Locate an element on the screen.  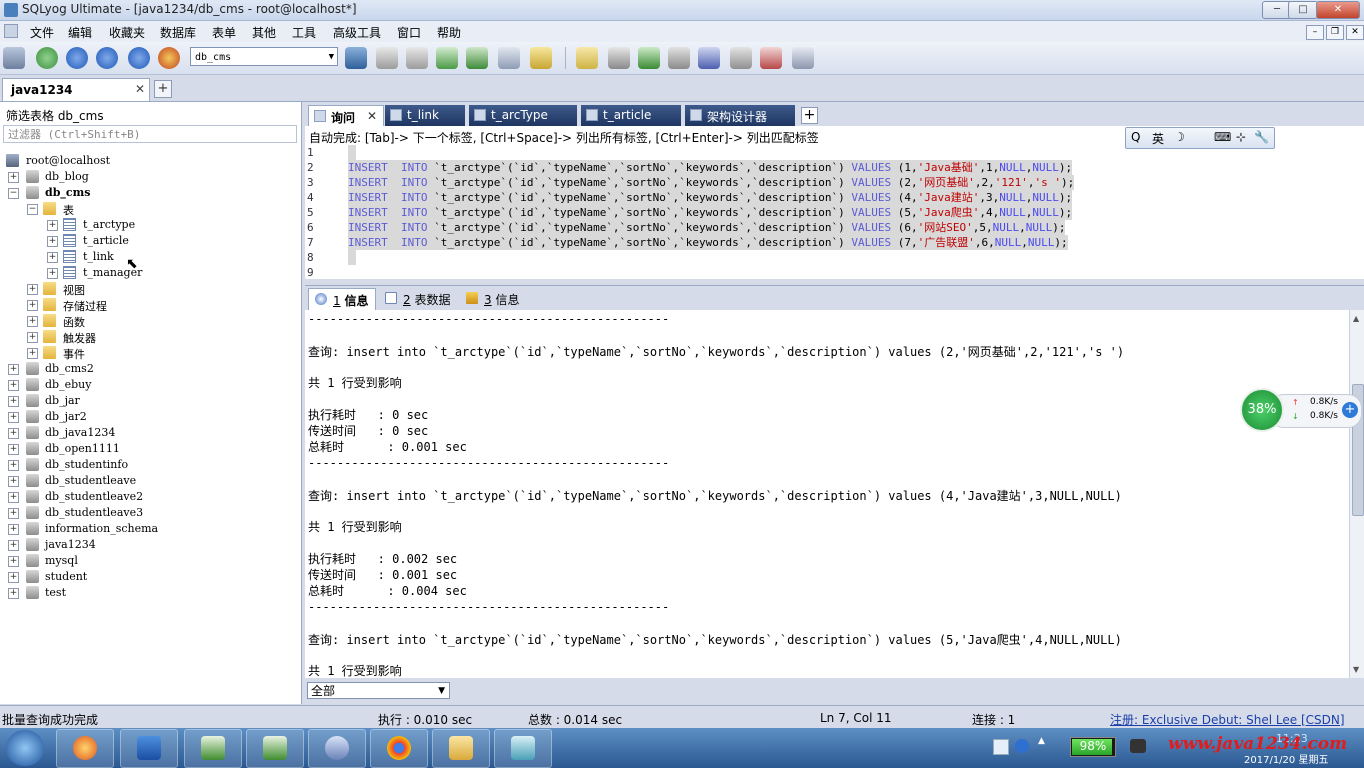
clock-date: 2017/1/20 星期五 is located at coordinates (1286, 758).